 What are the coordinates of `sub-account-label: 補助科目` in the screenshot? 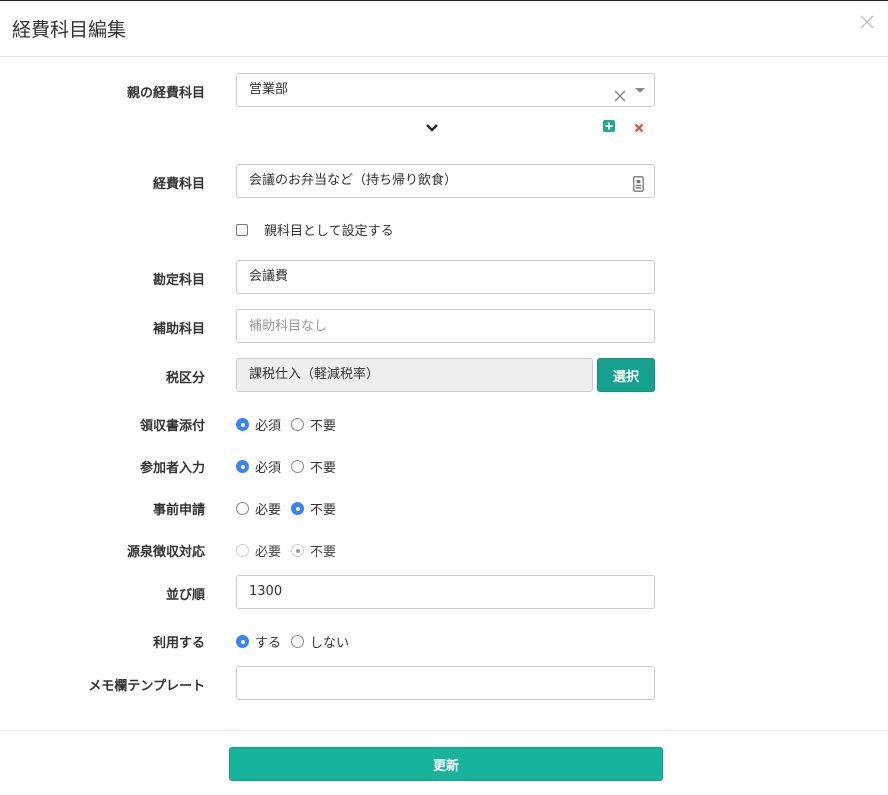 It's located at (178, 329).